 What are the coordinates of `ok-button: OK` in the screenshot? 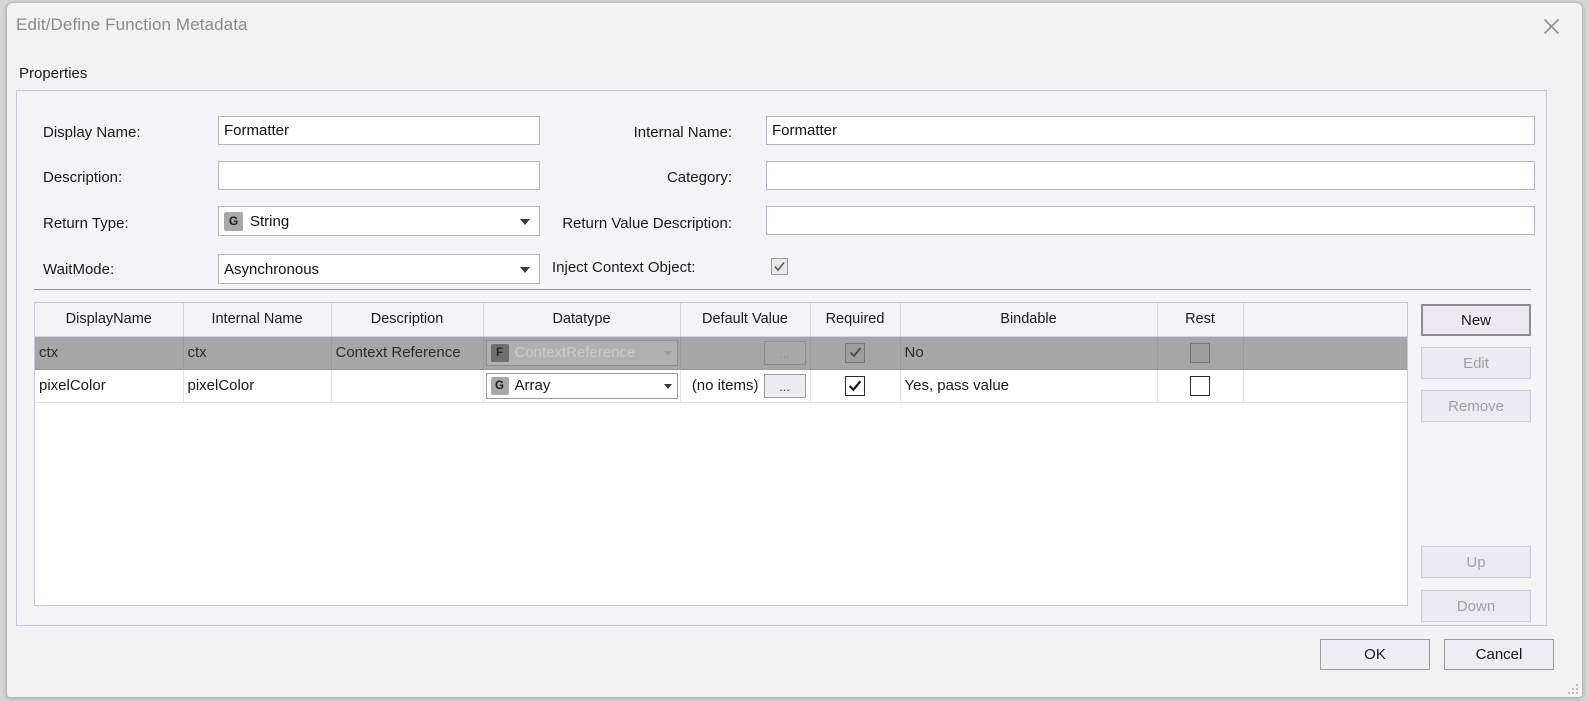 It's located at (1375, 654).